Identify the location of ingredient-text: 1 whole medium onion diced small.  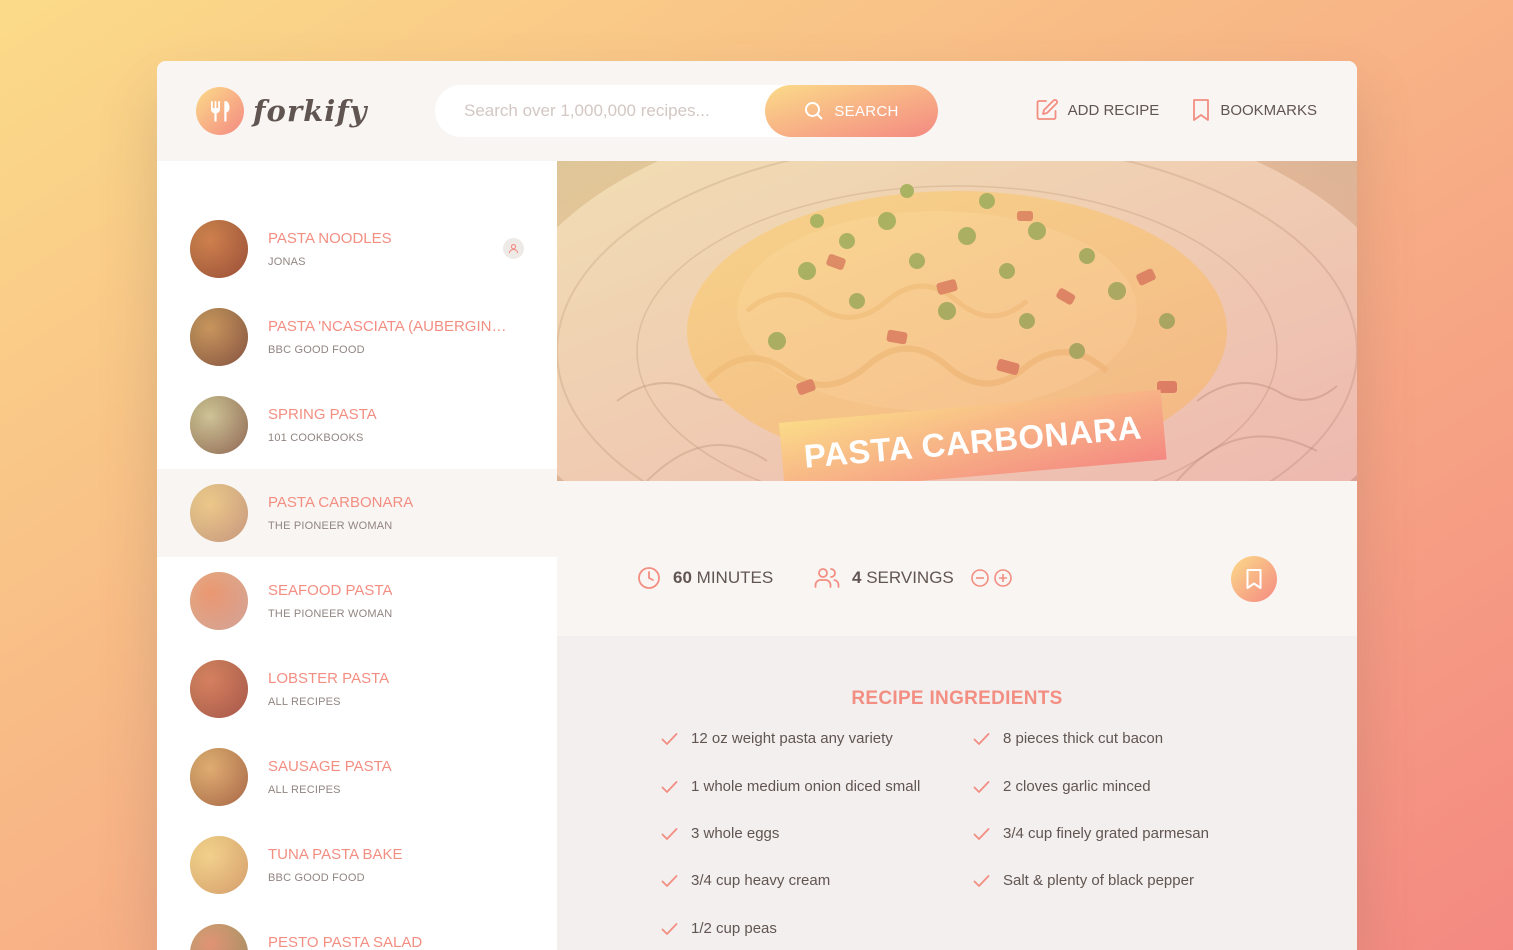
(806, 786).